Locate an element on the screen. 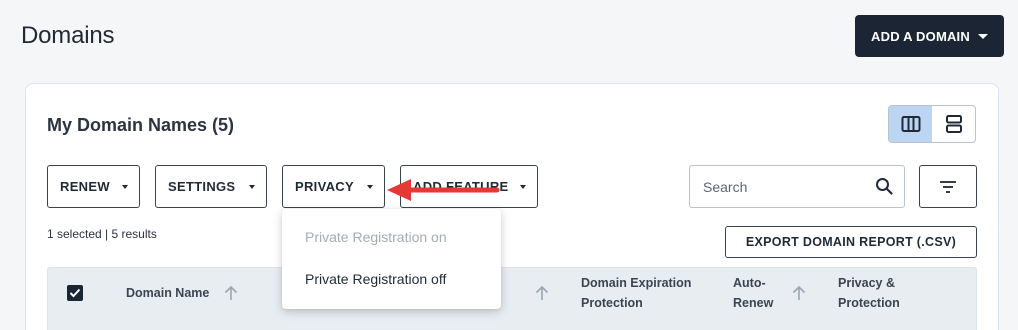 The width and height of the screenshot is (1018, 330). add-domain-button: ADD A DOMAIN is located at coordinates (929, 36).